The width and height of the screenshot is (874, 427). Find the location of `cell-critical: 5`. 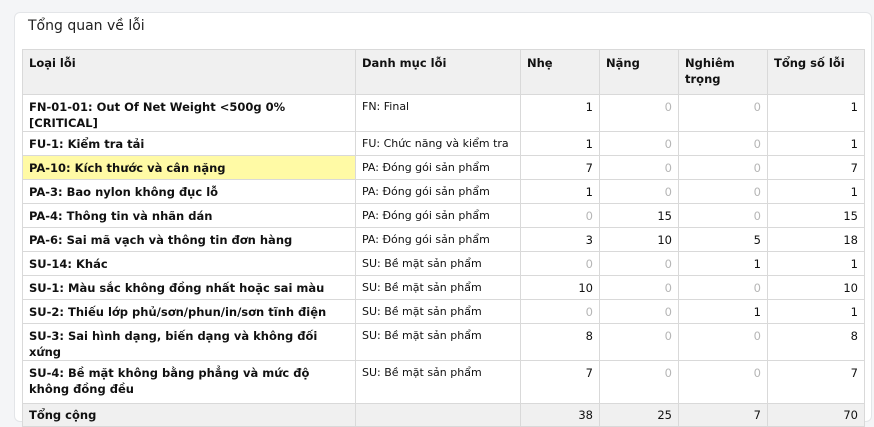

cell-critical: 5 is located at coordinates (723, 239).